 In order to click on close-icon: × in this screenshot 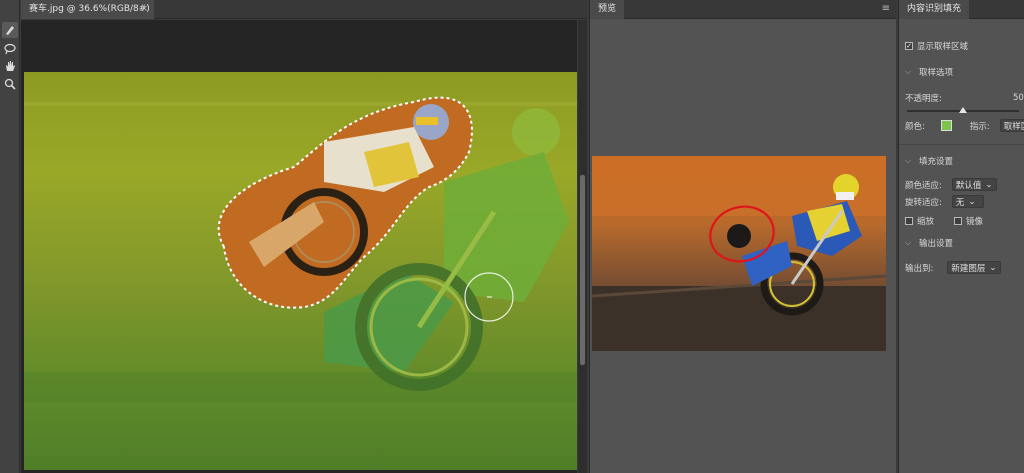, I will do `click(144, 9)`.